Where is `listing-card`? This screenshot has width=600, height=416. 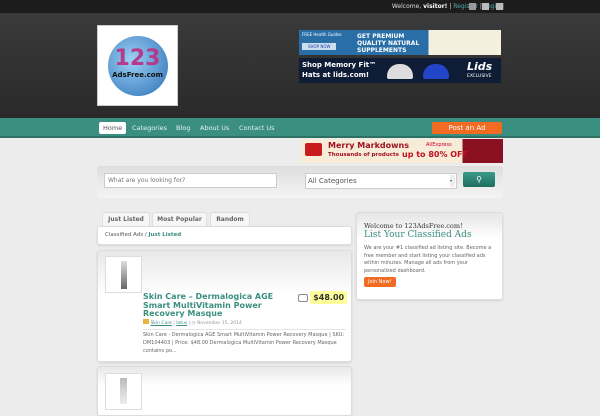
listing-card is located at coordinates (224, 391).